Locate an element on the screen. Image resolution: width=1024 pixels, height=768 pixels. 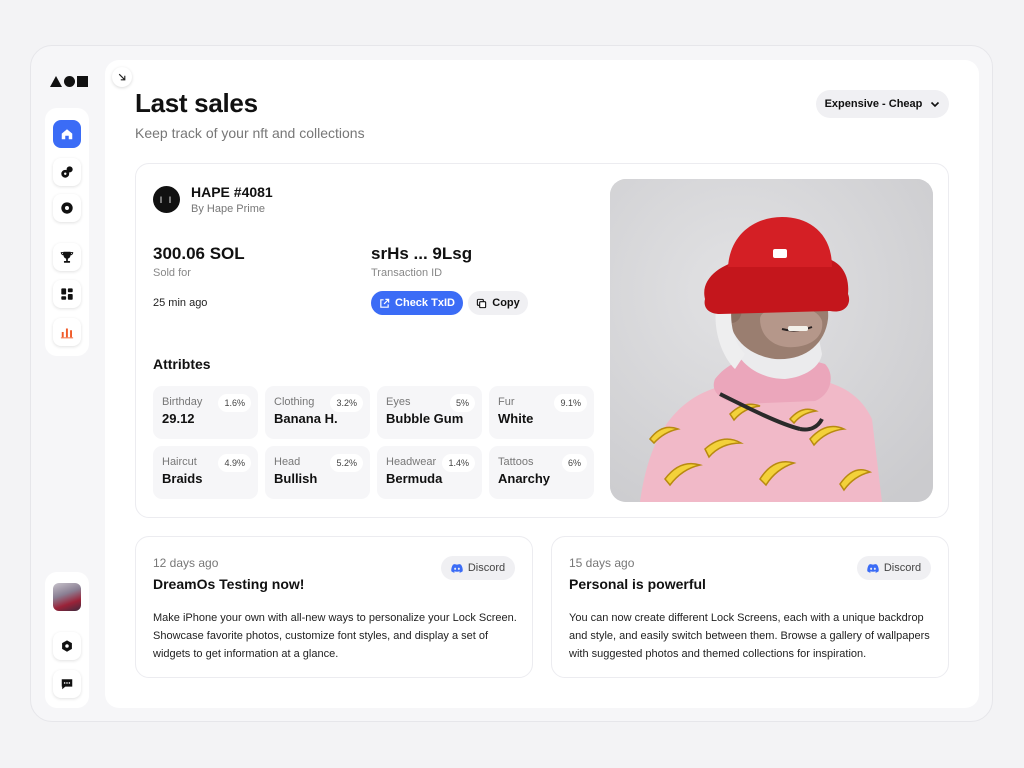
attribute-value: Anarchy is located at coordinates (524, 478).